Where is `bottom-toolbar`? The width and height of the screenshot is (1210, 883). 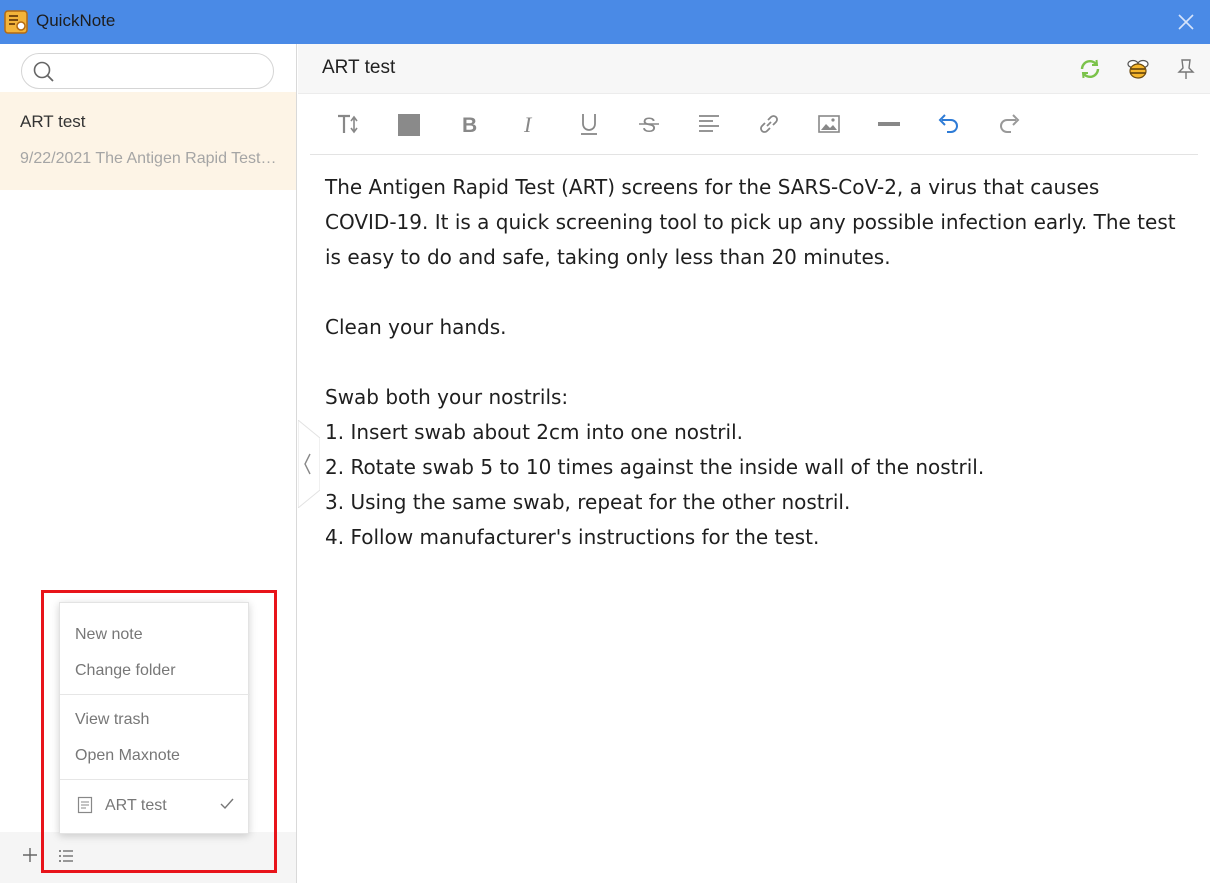 bottom-toolbar is located at coordinates (148, 857).